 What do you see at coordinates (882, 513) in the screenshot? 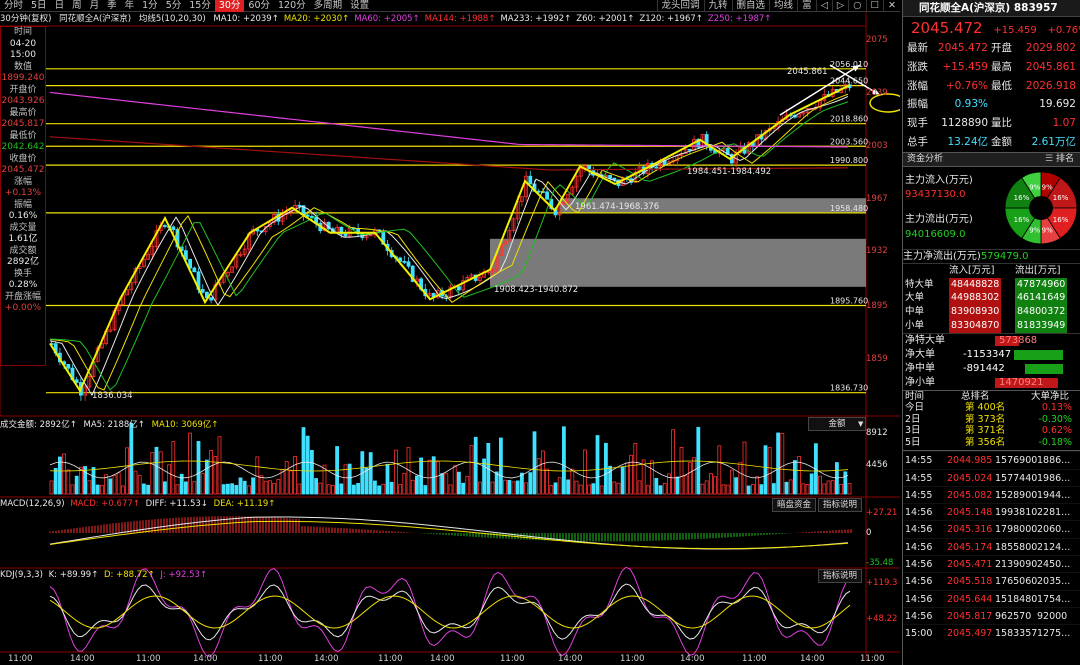
I see `macd-scale-label: +27.21` at bounding box center [882, 513].